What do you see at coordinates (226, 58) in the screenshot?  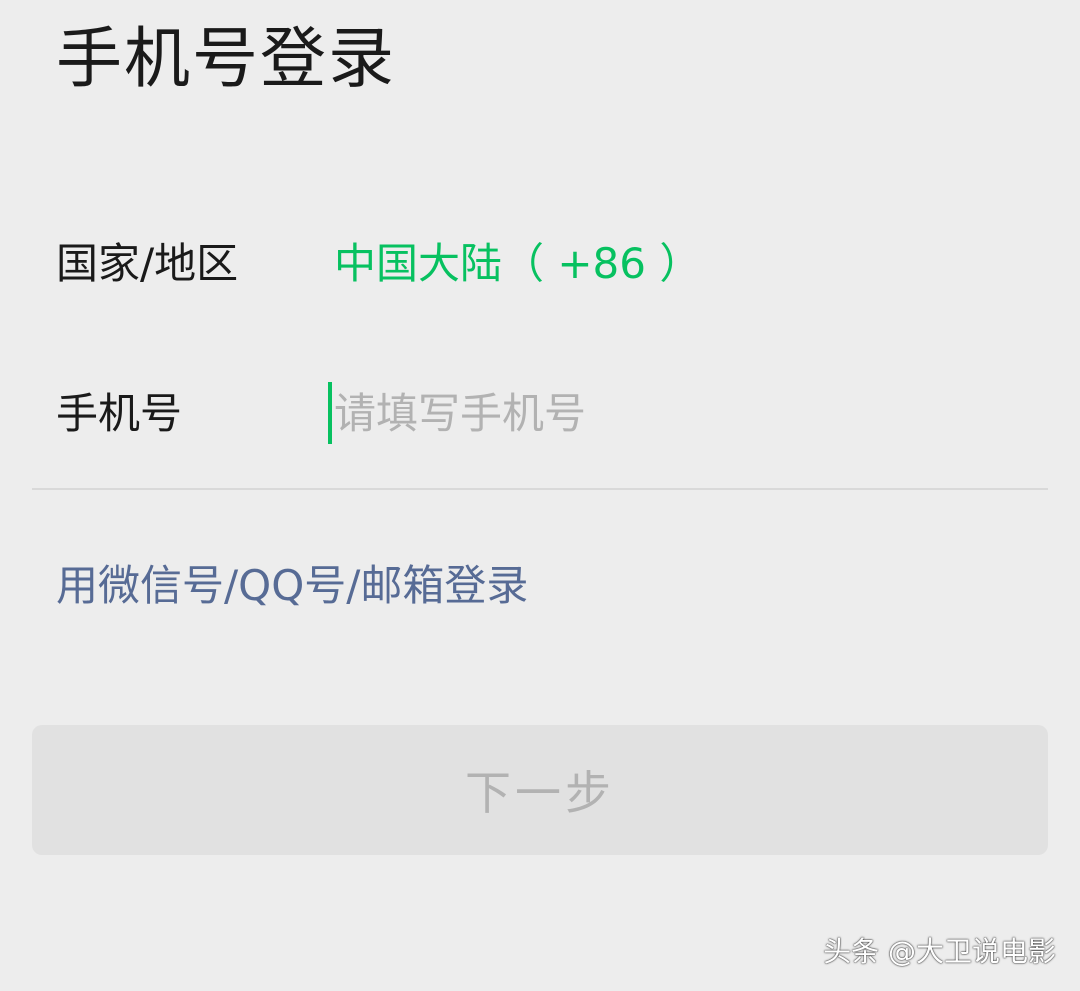 I see `page-title: 手机号登录` at bounding box center [226, 58].